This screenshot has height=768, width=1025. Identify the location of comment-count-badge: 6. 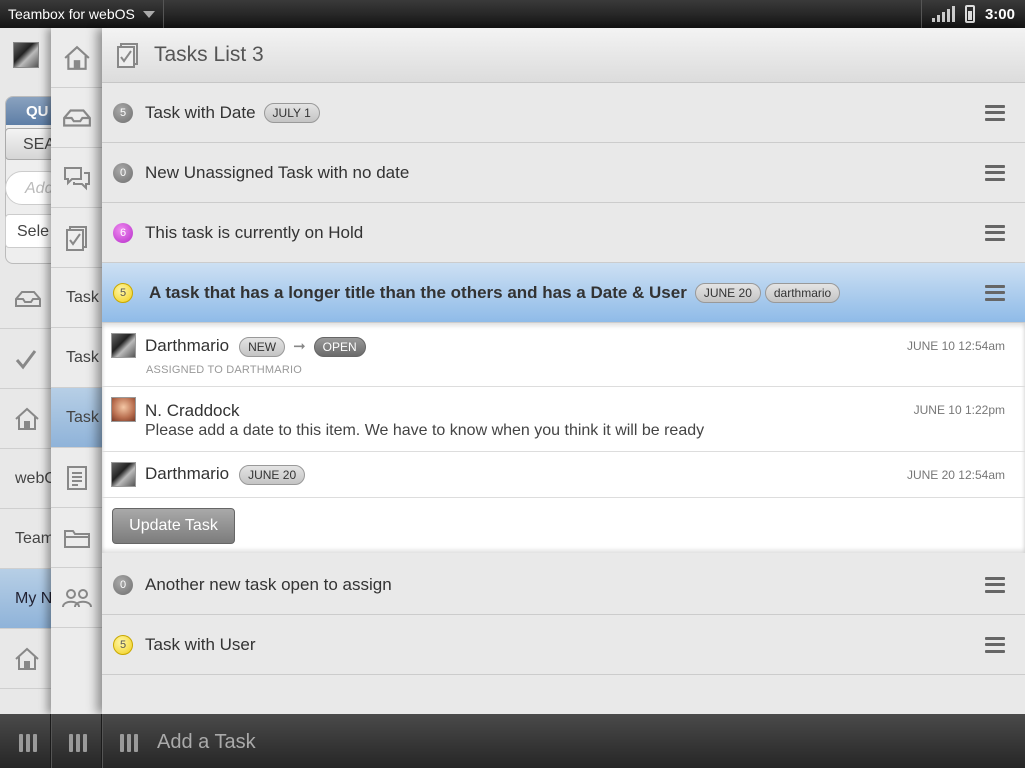
(123, 232).